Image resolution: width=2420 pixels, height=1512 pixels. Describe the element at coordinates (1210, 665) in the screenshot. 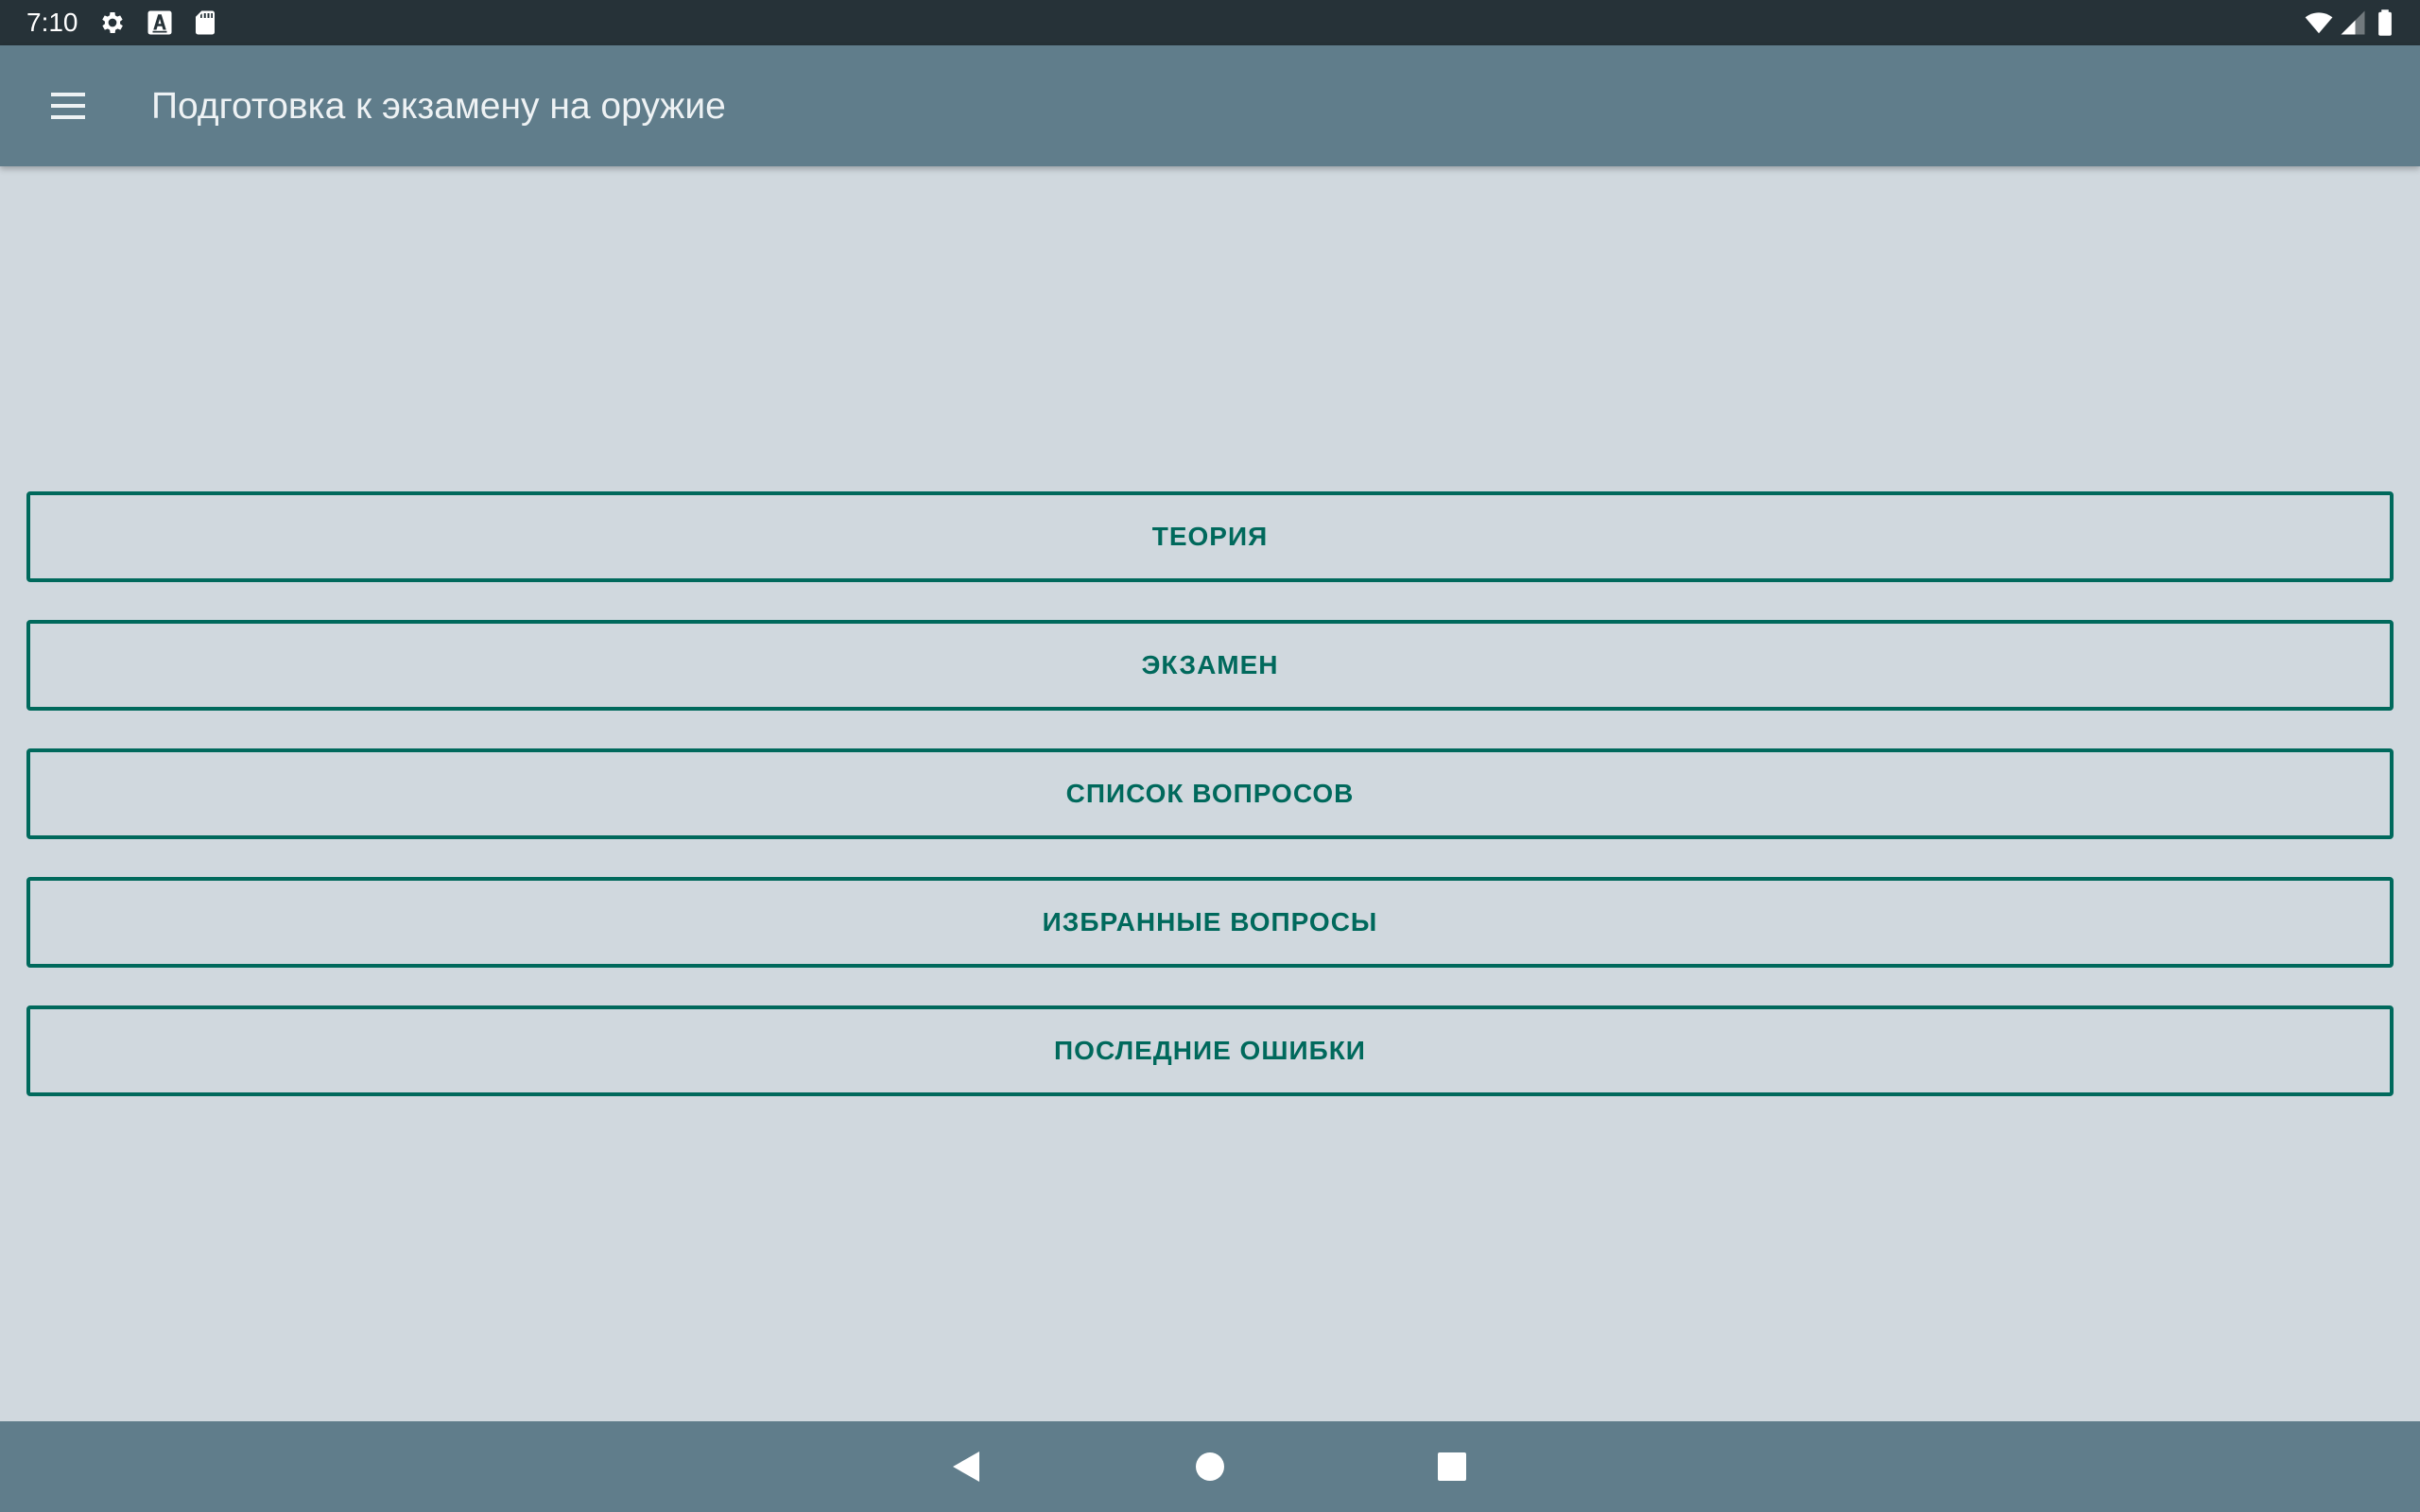

I see `exam-button: ЭКЗАМЕН` at that location.